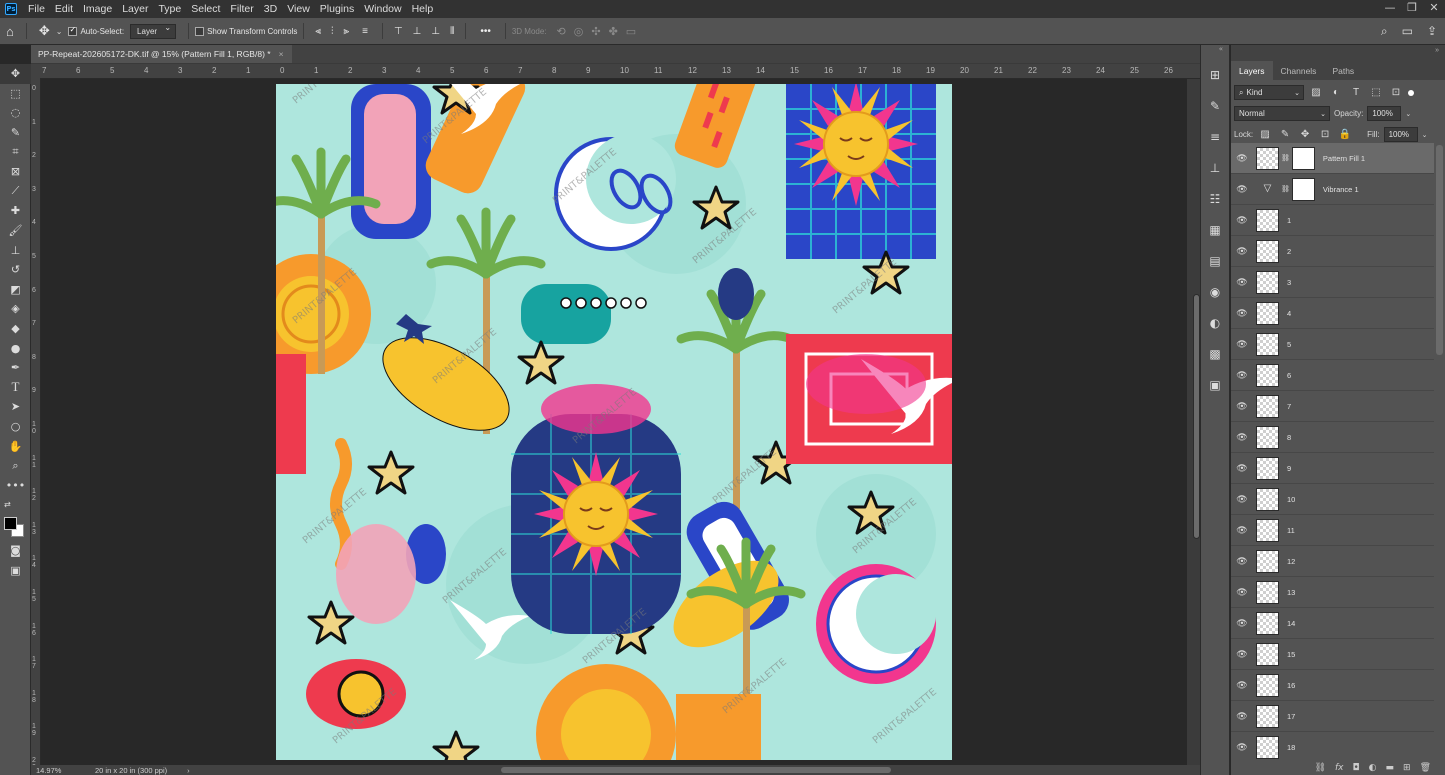 Image resolution: width=1445 pixels, height=775 pixels. I want to click on foreground-color-swatch, so click(10, 523).